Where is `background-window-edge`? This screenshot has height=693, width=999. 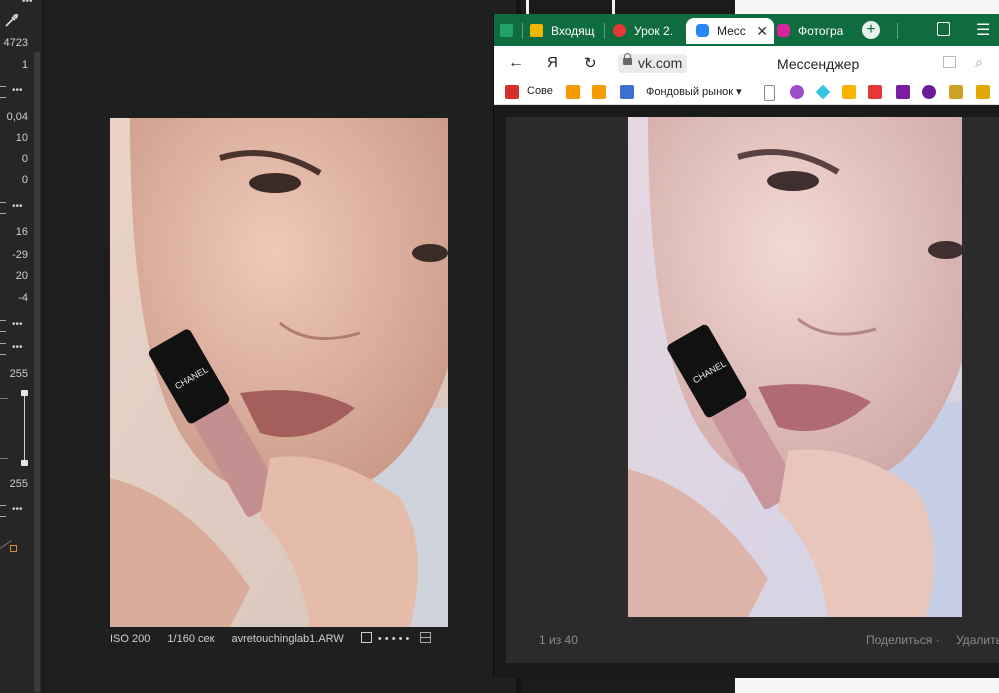
background-window-edge is located at coordinates (867, 684).